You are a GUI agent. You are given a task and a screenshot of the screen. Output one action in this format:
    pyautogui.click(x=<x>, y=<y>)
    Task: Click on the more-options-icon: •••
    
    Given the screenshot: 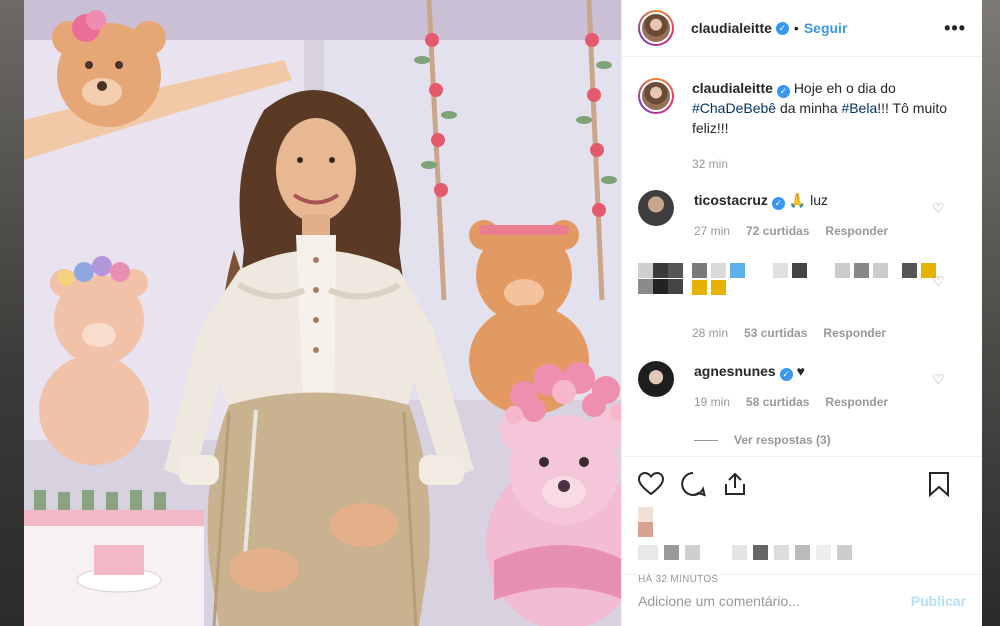 What is the action you would take?
    pyautogui.click(x=955, y=28)
    